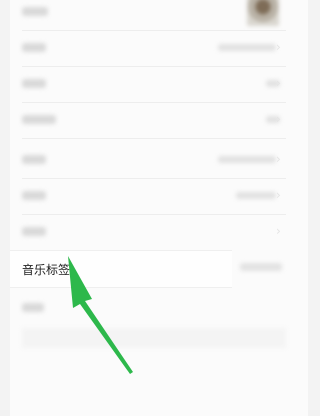 This screenshot has height=416, width=320. Describe the element at coordinates (148, 308) in the screenshot. I see `settings-row` at that location.